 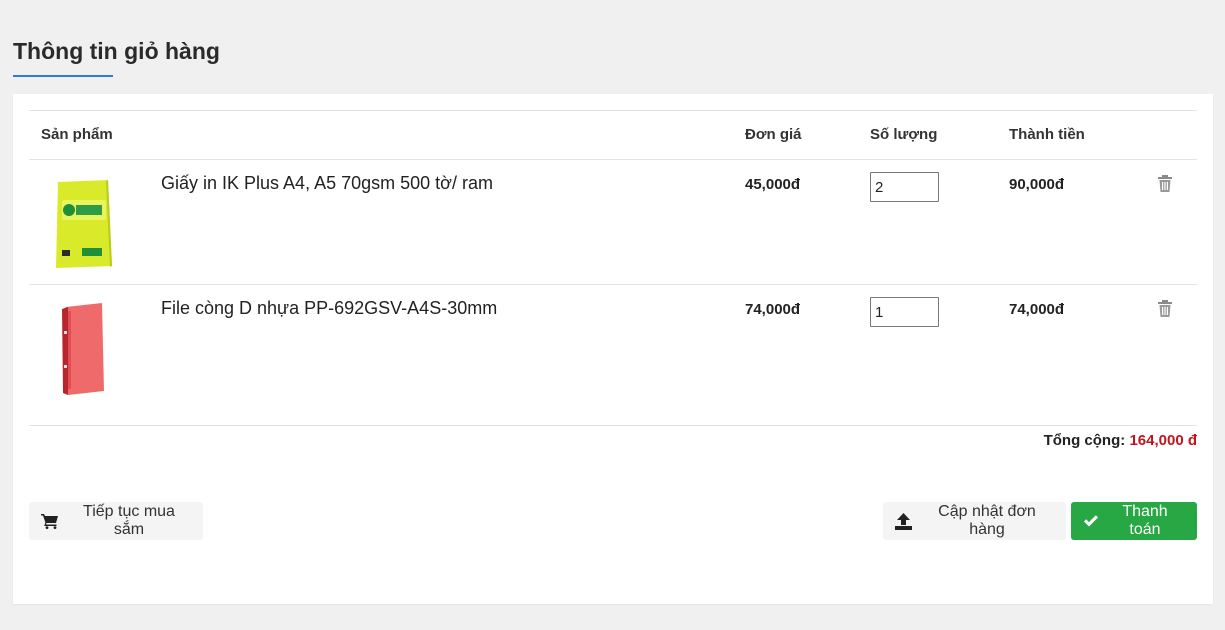 I want to click on order-total-amount: 164,000 đ, so click(x=1163, y=440).